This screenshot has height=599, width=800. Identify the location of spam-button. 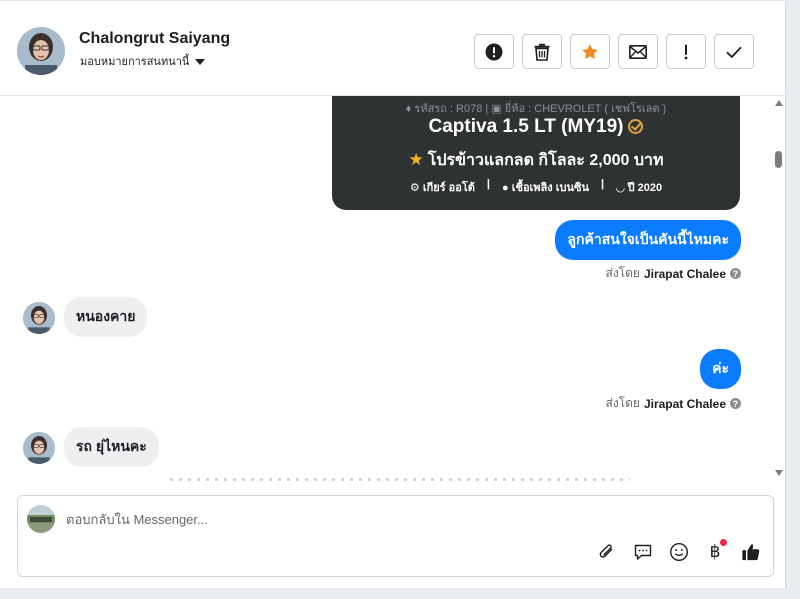
(494, 51).